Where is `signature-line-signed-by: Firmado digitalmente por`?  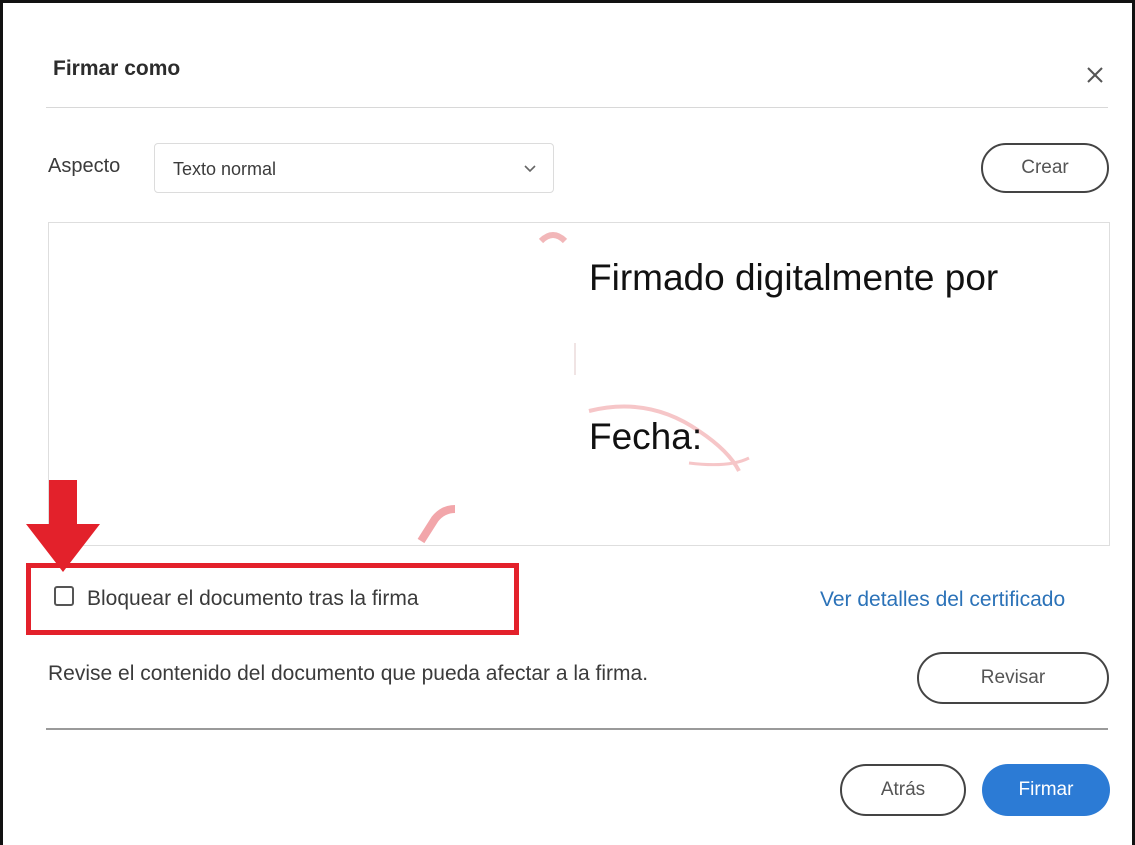 signature-line-signed-by: Firmado digitalmente por is located at coordinates (794, 277).